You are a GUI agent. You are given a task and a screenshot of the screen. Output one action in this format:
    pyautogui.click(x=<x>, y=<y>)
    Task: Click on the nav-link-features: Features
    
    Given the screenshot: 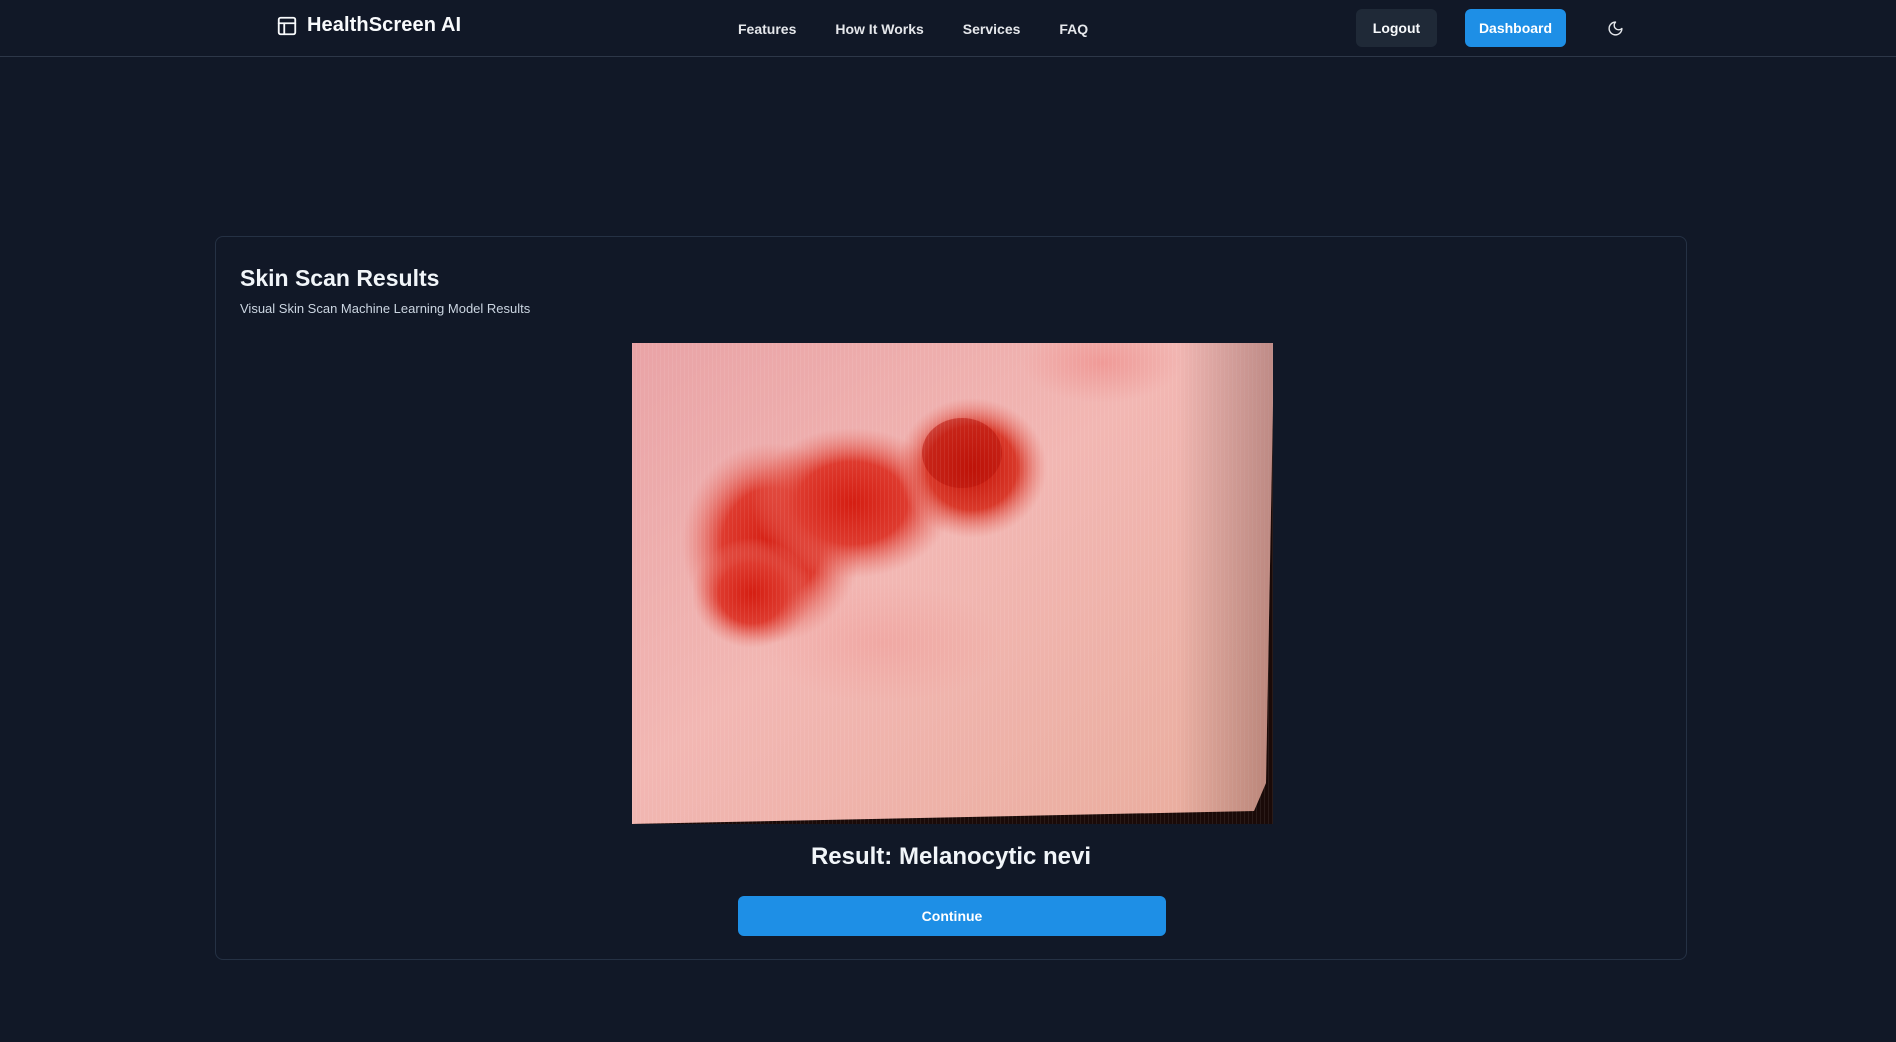 What is the action you would take?
    pyautogui.click(x=767, y=29)
    